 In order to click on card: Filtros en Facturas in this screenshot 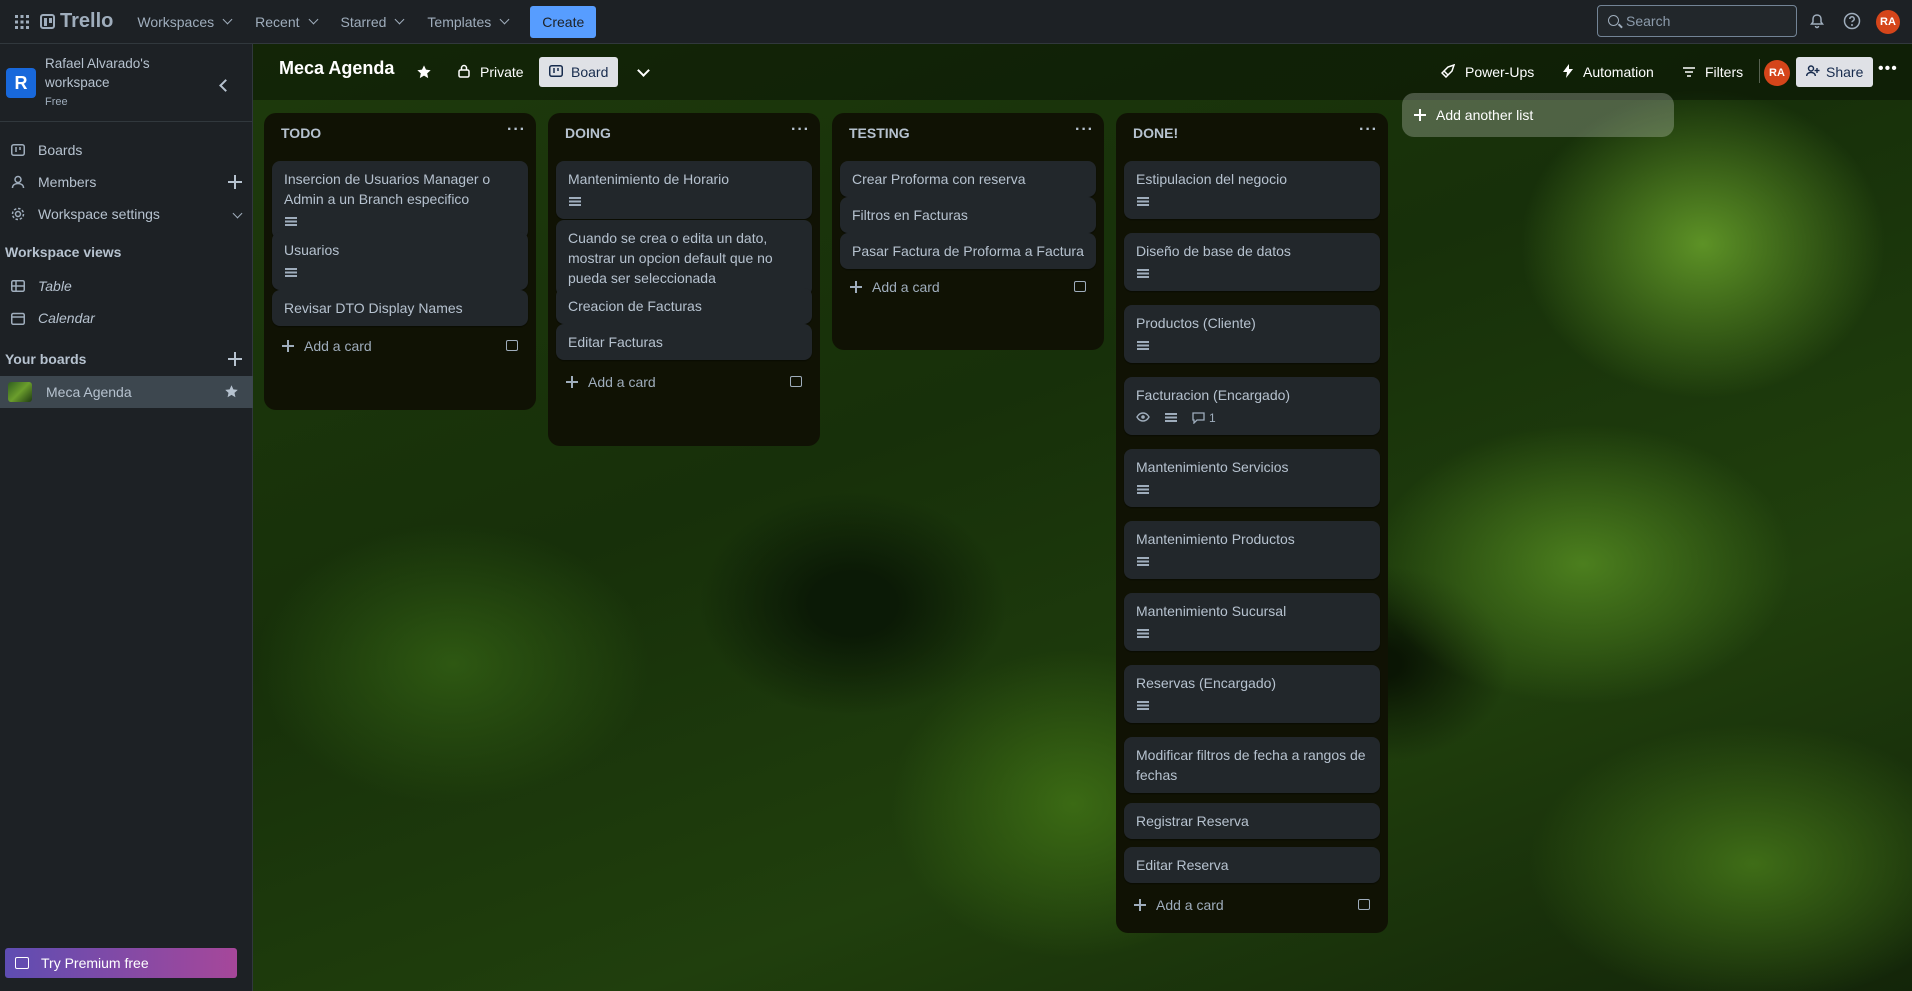, I will do `click(968, 215)`.